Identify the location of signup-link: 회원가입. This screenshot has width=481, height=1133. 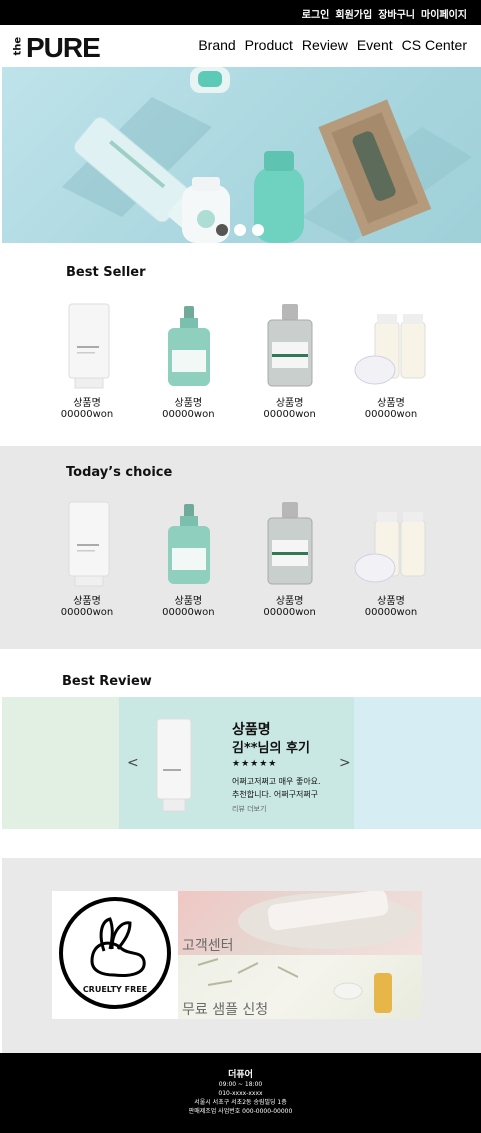
(353, 13).